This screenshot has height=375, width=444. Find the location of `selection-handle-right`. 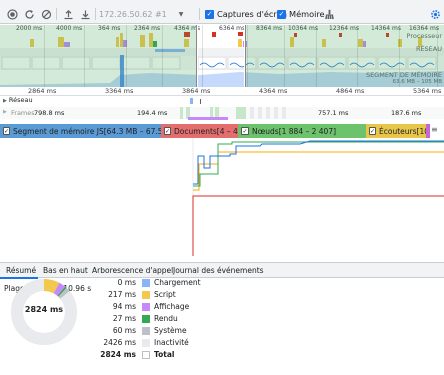

selection-handle-right is located at coordinates (245, 56).